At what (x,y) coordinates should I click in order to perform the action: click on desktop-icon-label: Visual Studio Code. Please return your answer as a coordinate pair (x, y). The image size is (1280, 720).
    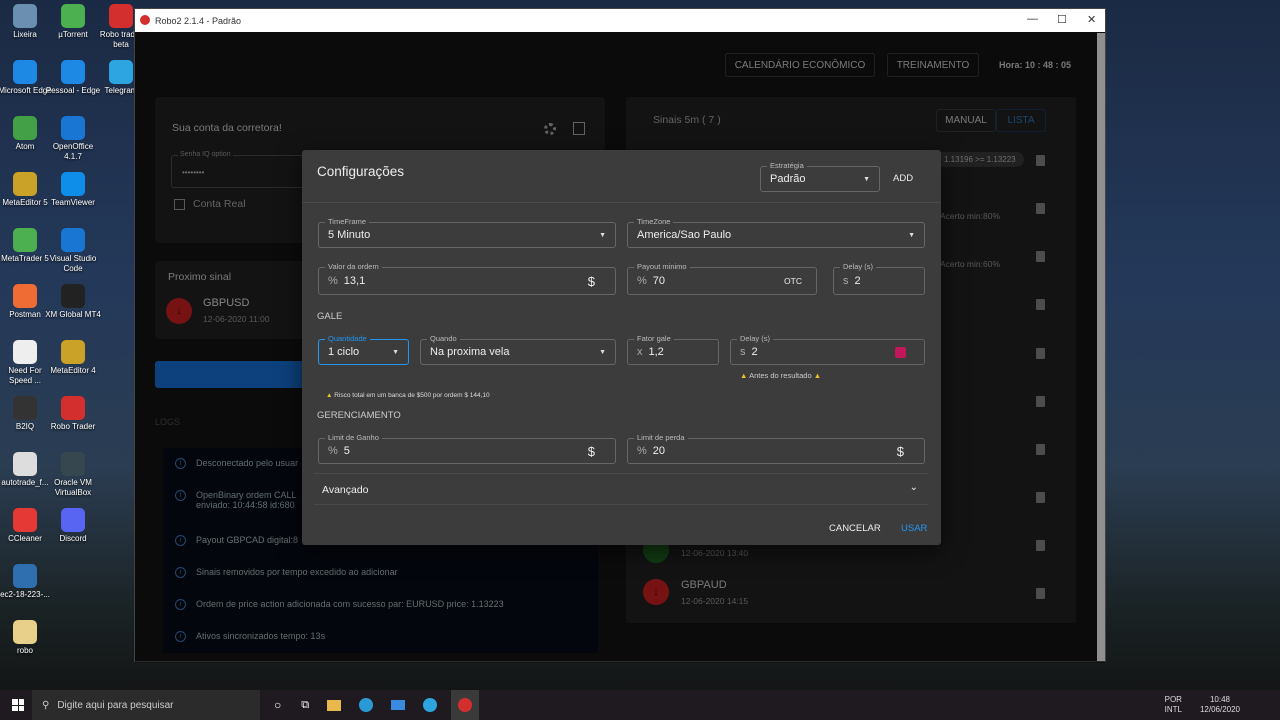
    Looking at the image, I should click on (73, 263).